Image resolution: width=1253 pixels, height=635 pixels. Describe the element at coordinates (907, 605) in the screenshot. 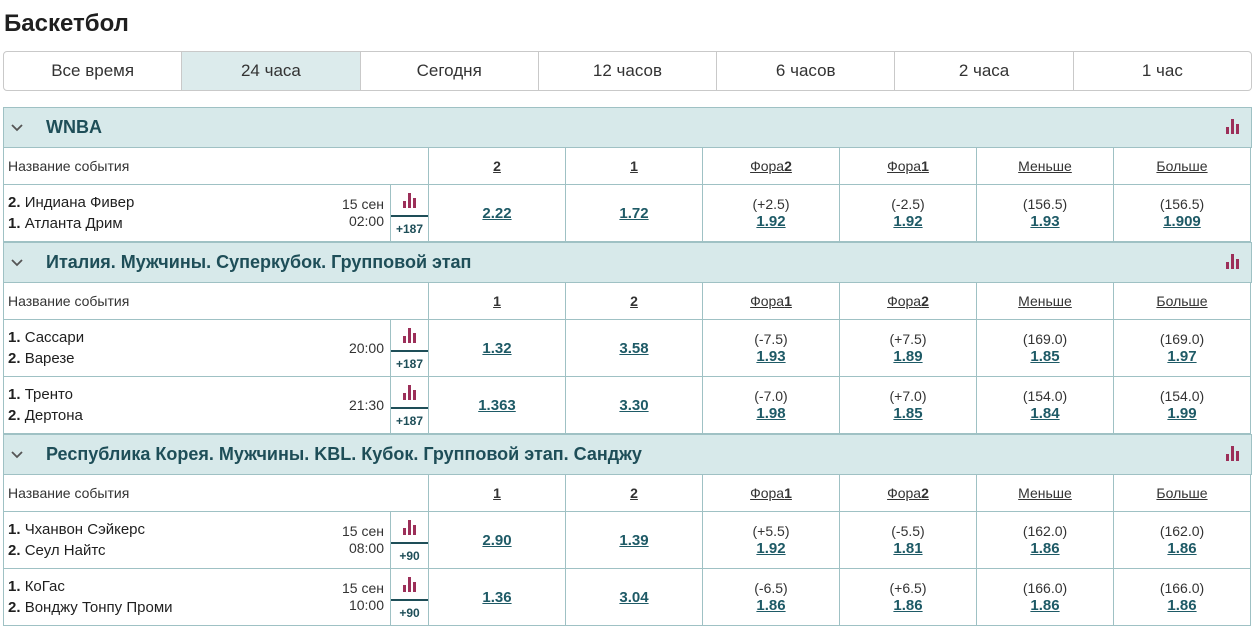

I see `odd-handicap-b: 1.86` at that location.